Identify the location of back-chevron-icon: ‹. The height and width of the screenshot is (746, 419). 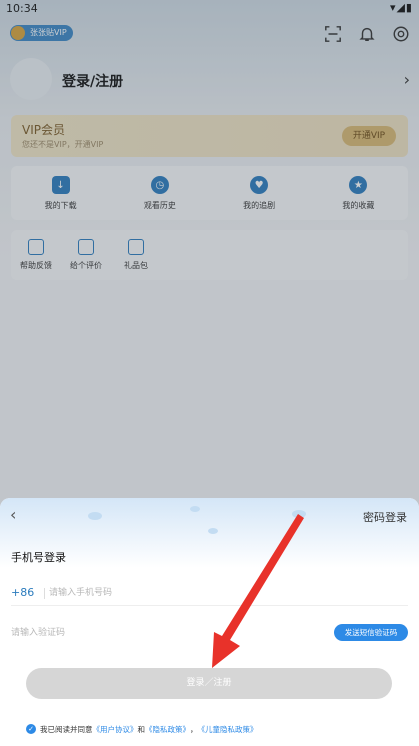
(19, 515).